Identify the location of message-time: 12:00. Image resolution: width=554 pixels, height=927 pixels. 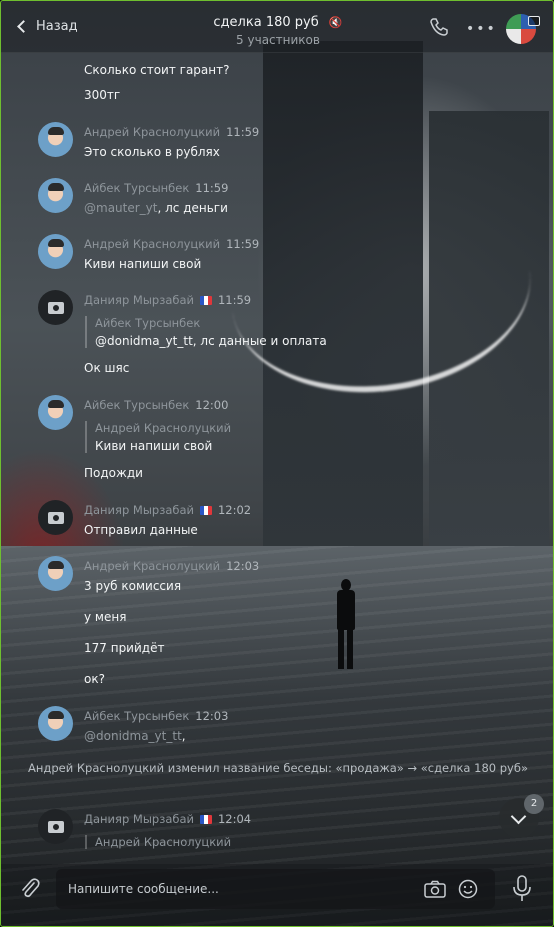
(212, 405).